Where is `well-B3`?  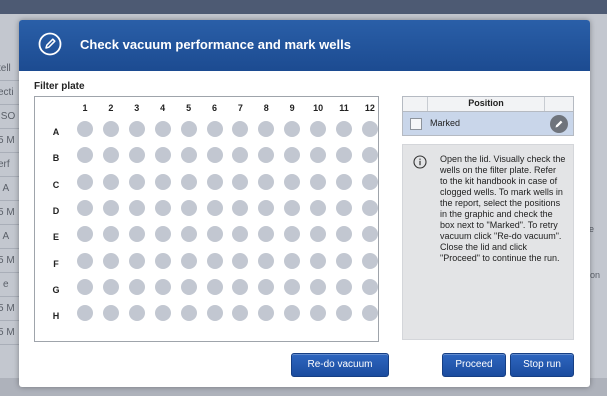
well-B3 is located at coordinates (136, 155).